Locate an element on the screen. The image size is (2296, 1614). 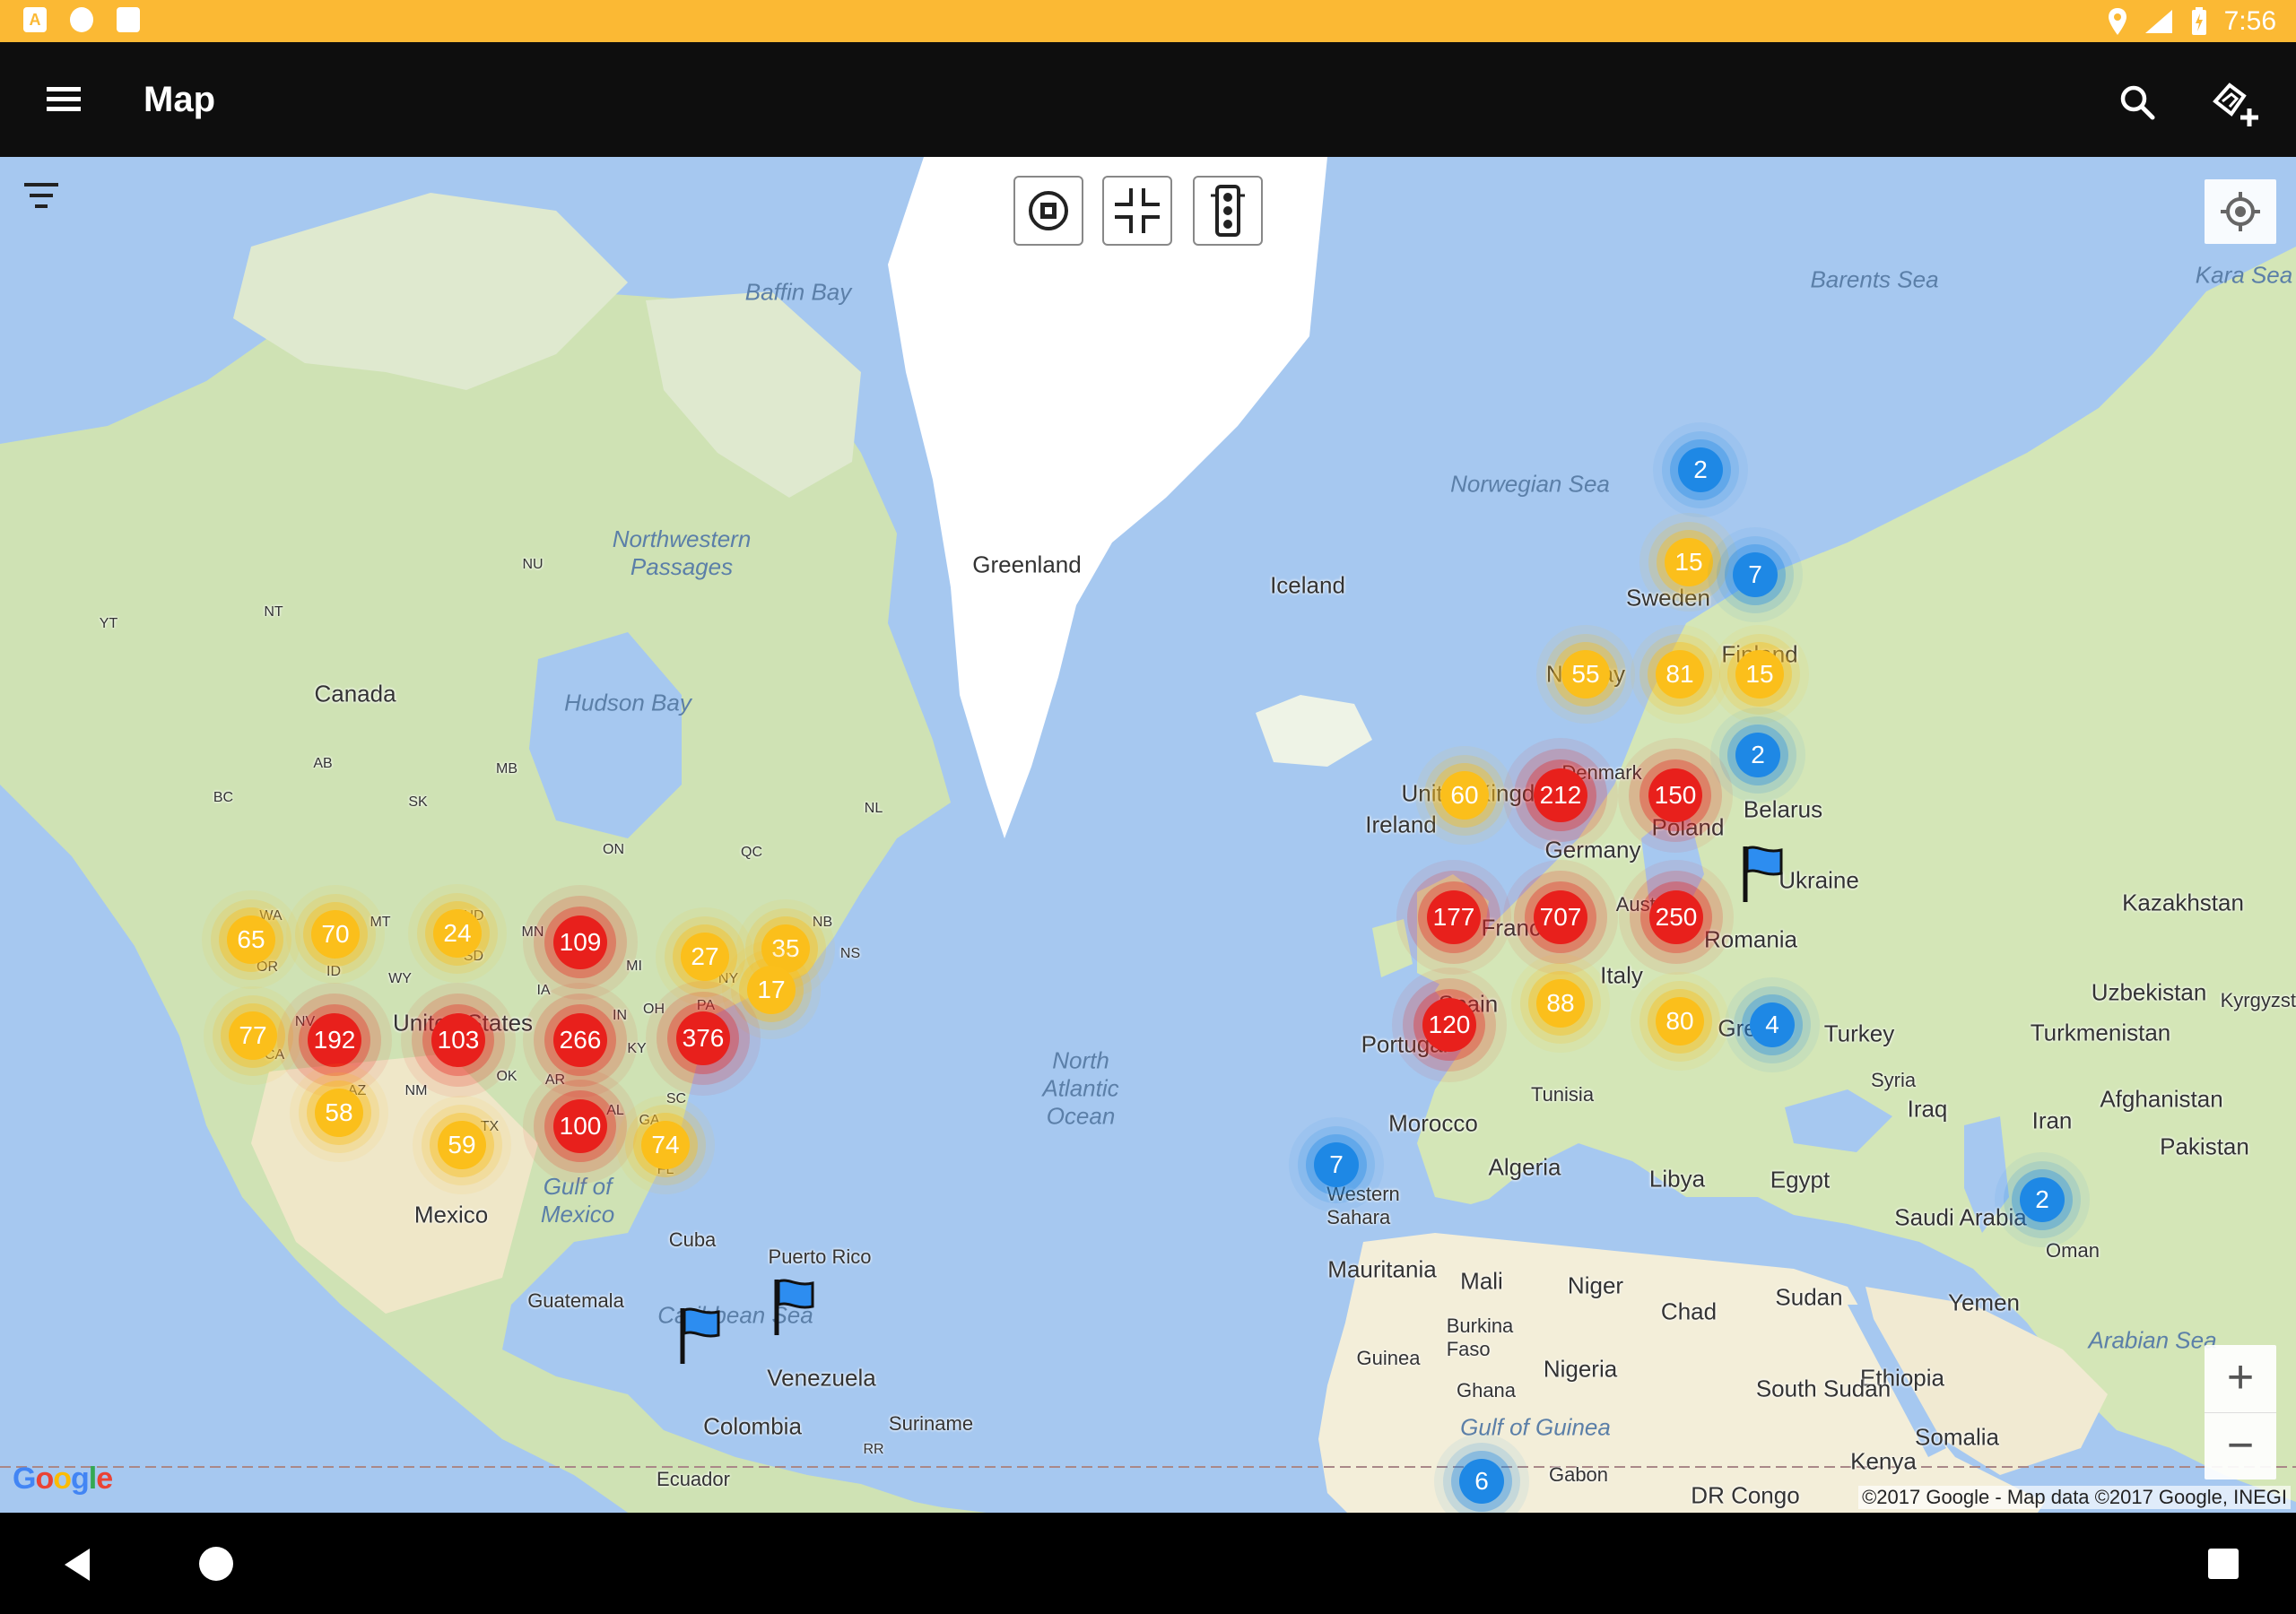
marker-cluster-red: 192 is located at coordinates (334, 1040).